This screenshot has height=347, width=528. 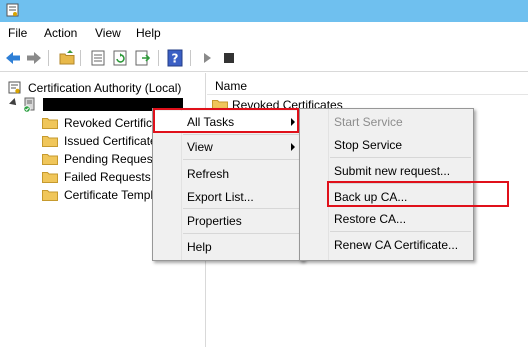 What do you see at coordinates (34, 58) in the screenshot?
I see `forward-arrow-icon` at bounding box center [34, 58].